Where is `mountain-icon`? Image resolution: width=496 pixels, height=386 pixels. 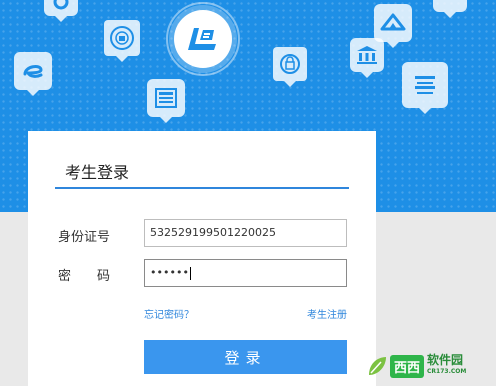
mountain-icon is located at coordinates (393, 26).